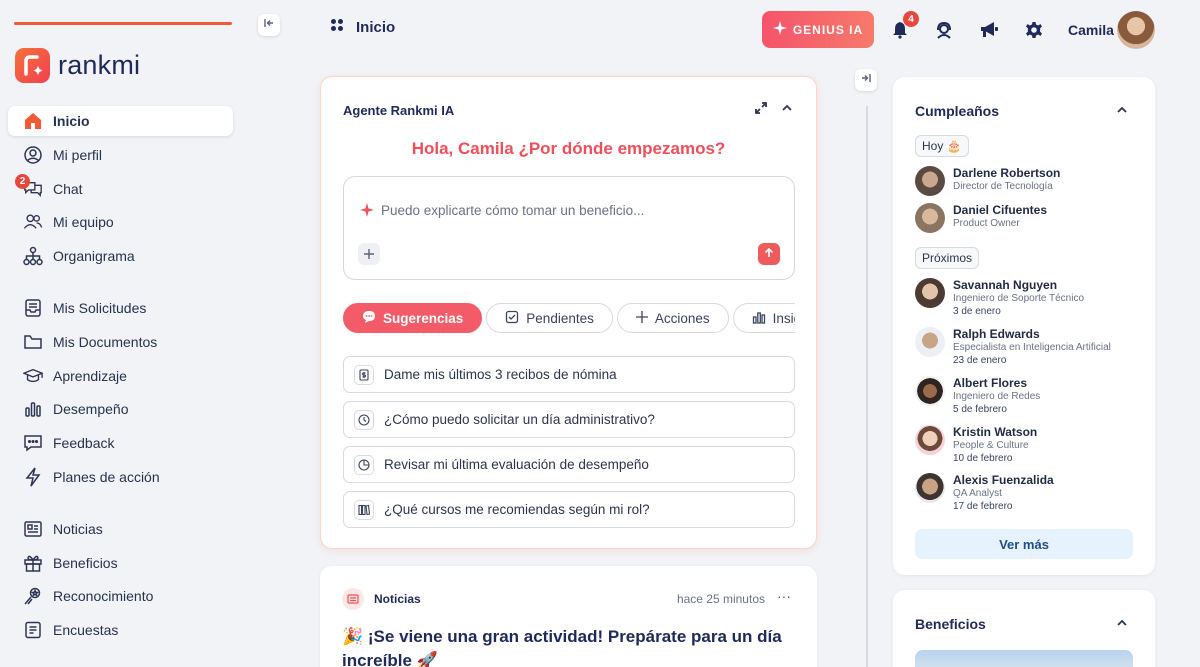  Describe the element at coordinates (1032, 347) in the screenshot. I see `person-role: Especialista en Inteligencia Artificial` at that location.